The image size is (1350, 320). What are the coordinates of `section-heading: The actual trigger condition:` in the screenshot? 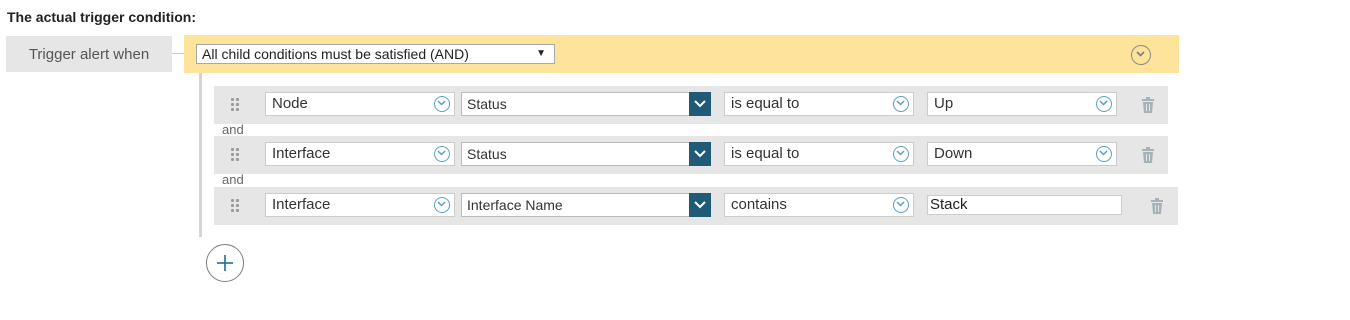 It's located at (102, 17).